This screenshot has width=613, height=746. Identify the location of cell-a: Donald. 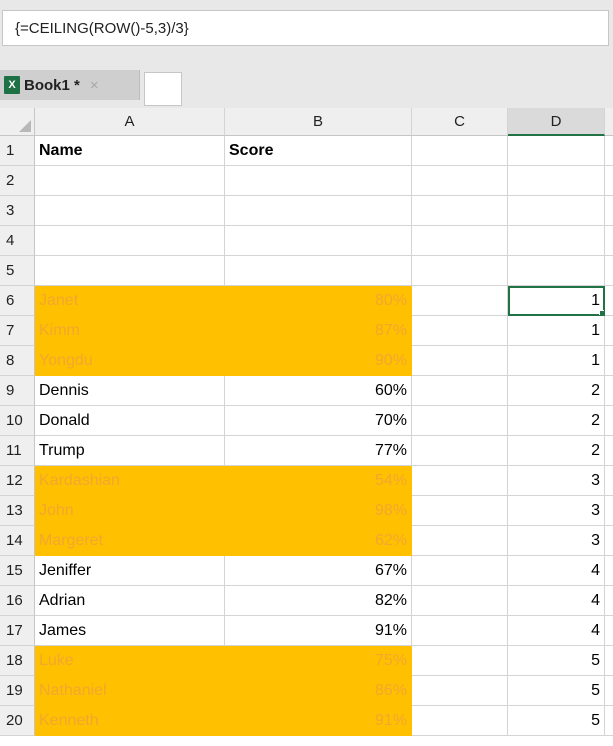
(130, 421).